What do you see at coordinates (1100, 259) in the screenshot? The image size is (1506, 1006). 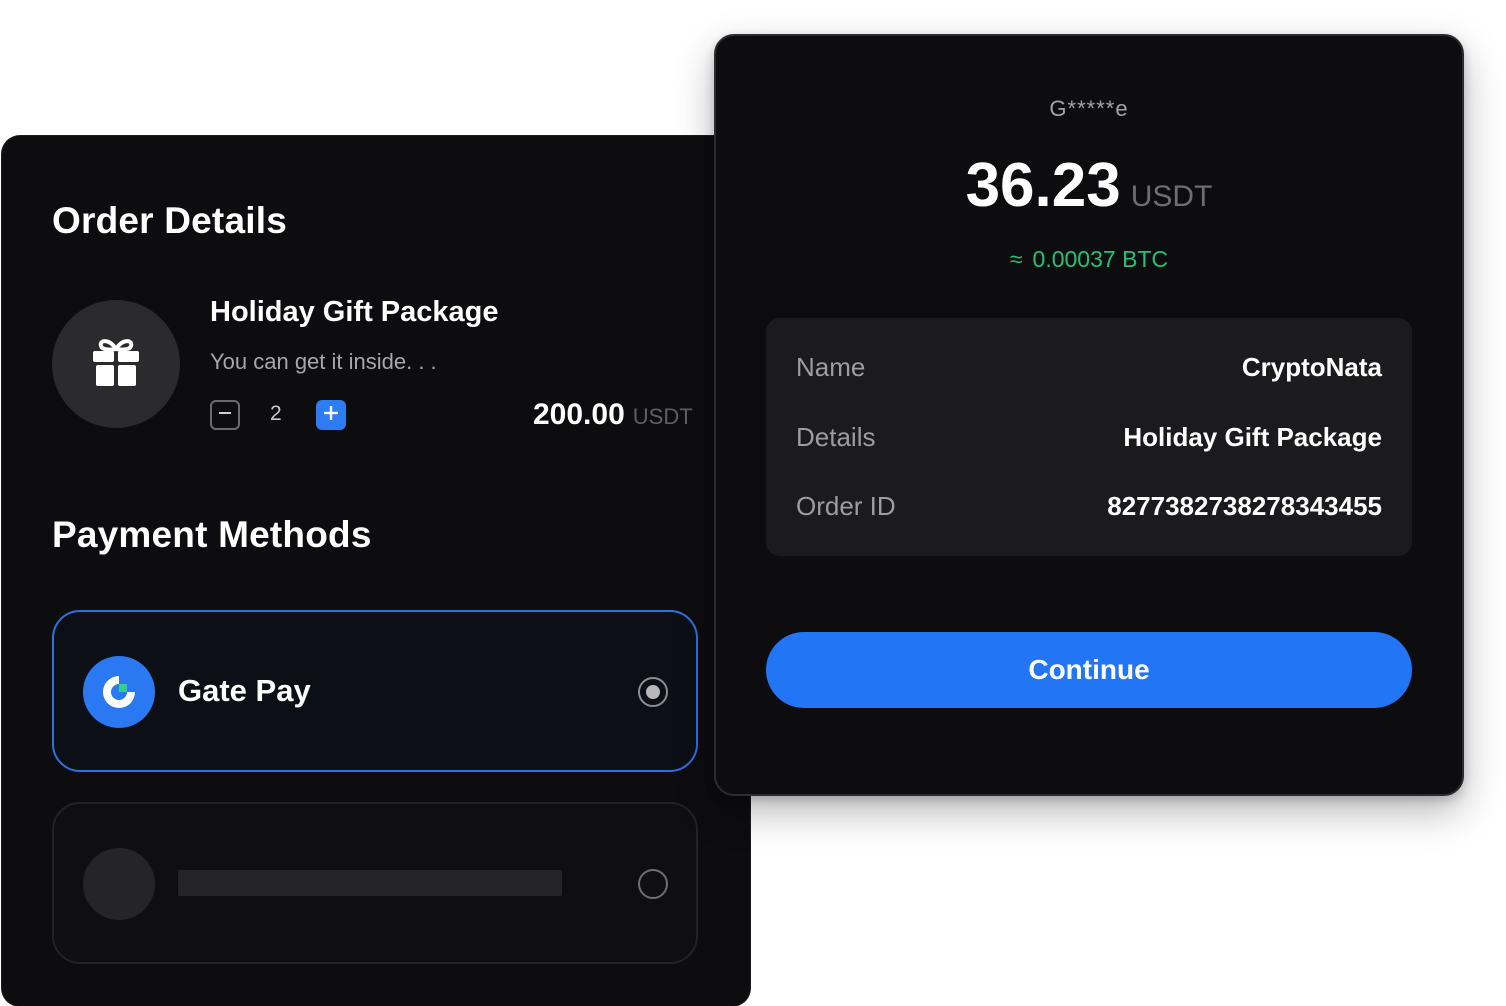 I see `btc-value: 0.00037 BTC` at bounding box center [1100, 259].